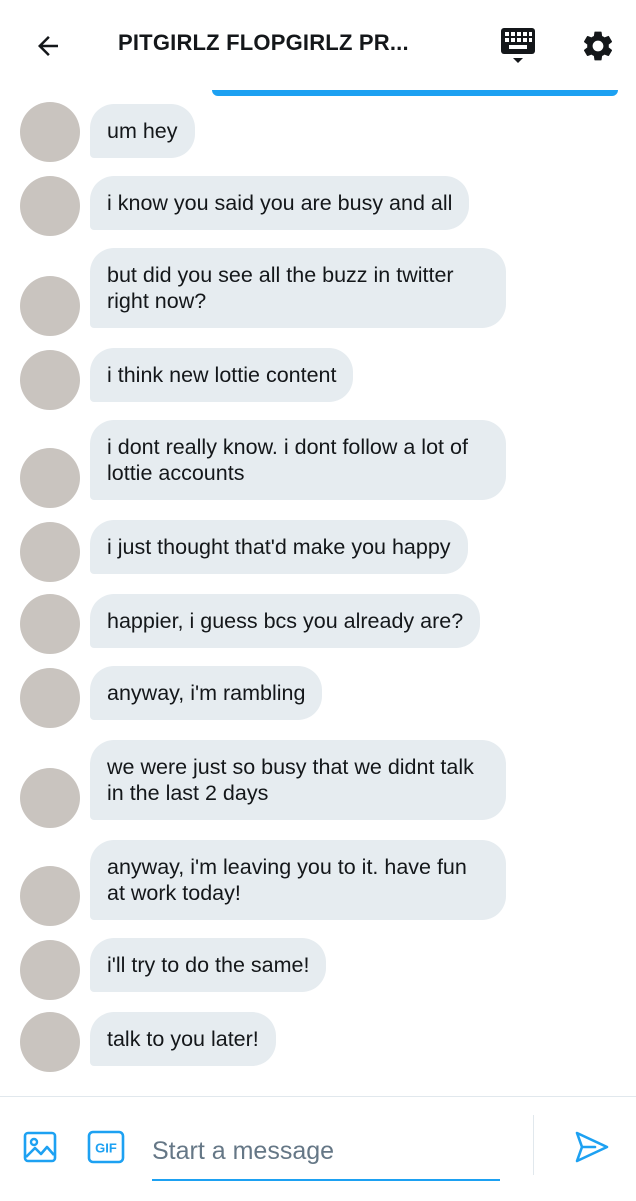 This screenshot has height=1201, width=636. What do you see at coordinates (280, 203) in the screenshot?
I see `message-bubble: i know you said you are busy and all` at bounding box center [280, 203].